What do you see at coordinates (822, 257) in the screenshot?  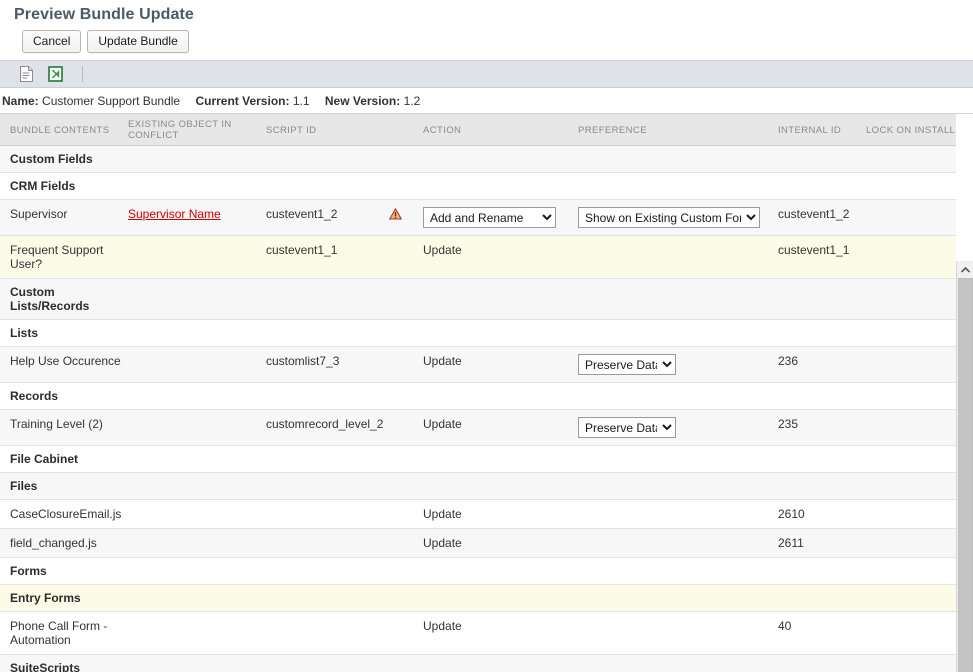 I see `internal-id-cell: custevent1_1` at bounding box center [822, 257].